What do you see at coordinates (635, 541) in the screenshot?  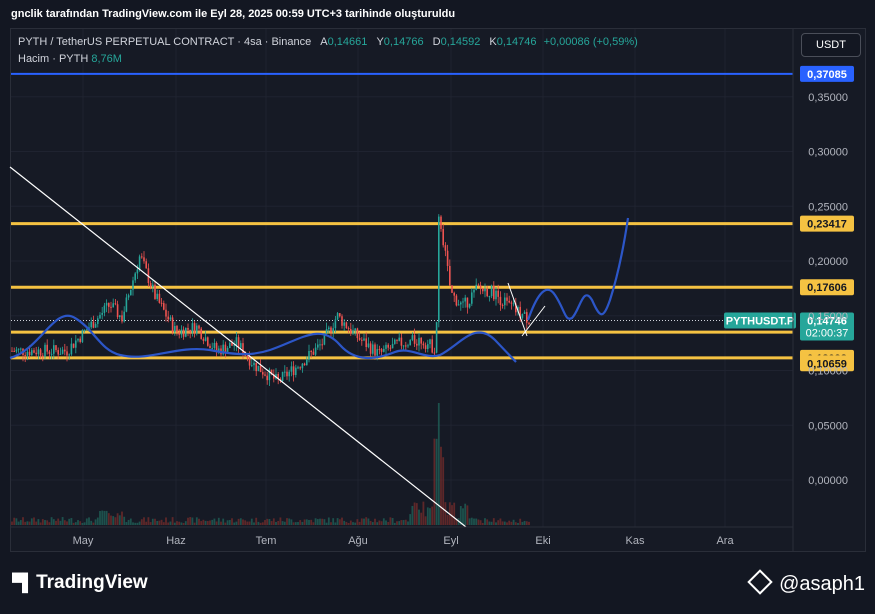 I see `x-tick-label: Kas` at bounding box center [635, 541].